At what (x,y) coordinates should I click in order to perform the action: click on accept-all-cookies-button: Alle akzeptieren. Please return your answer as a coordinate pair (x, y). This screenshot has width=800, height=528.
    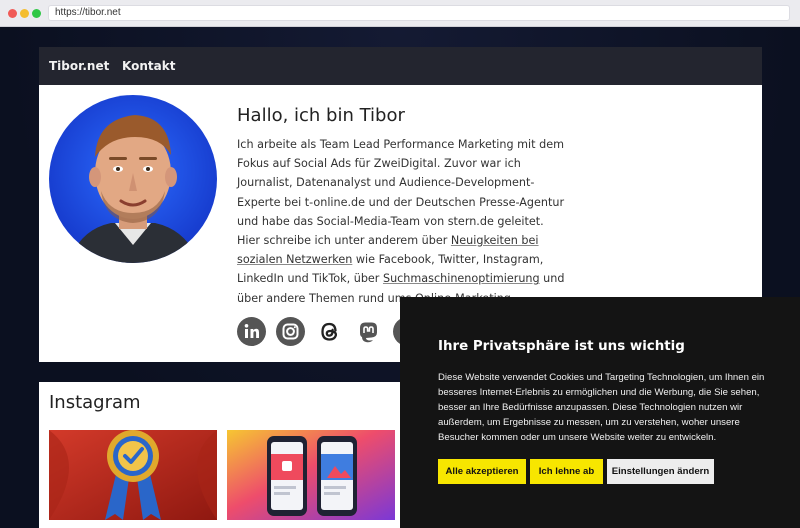
    Looking at the image, I should click on (482, 471).